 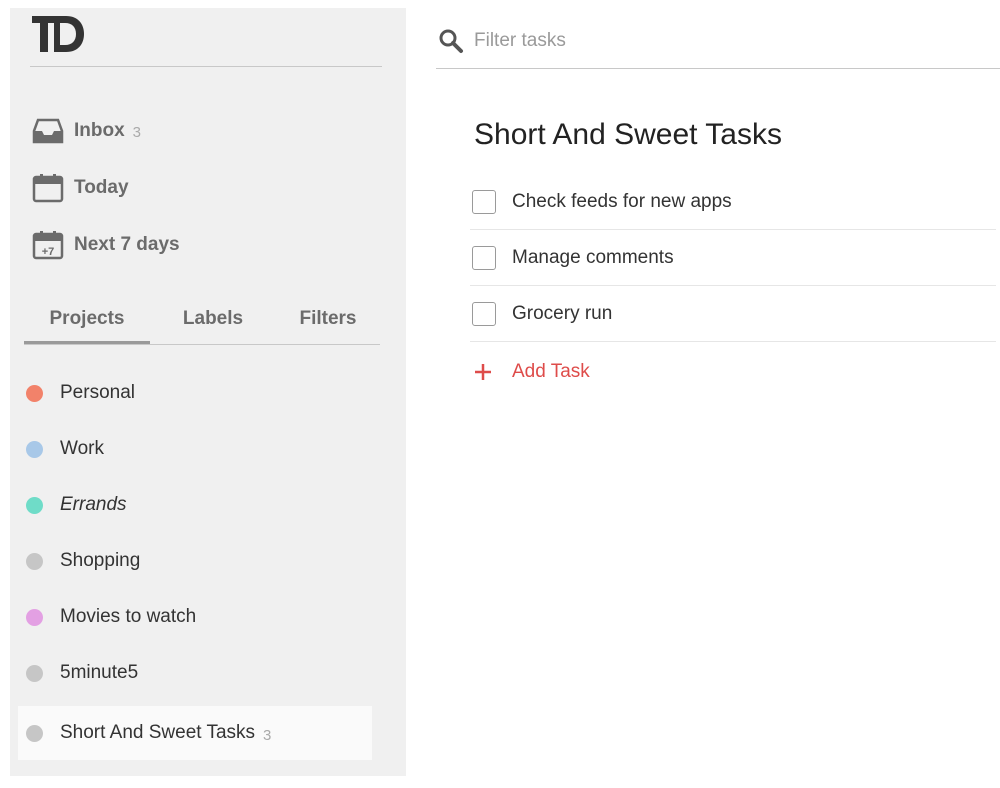 I want to click on nav-inbox: Inbox 3, so click(x=86, y=131).